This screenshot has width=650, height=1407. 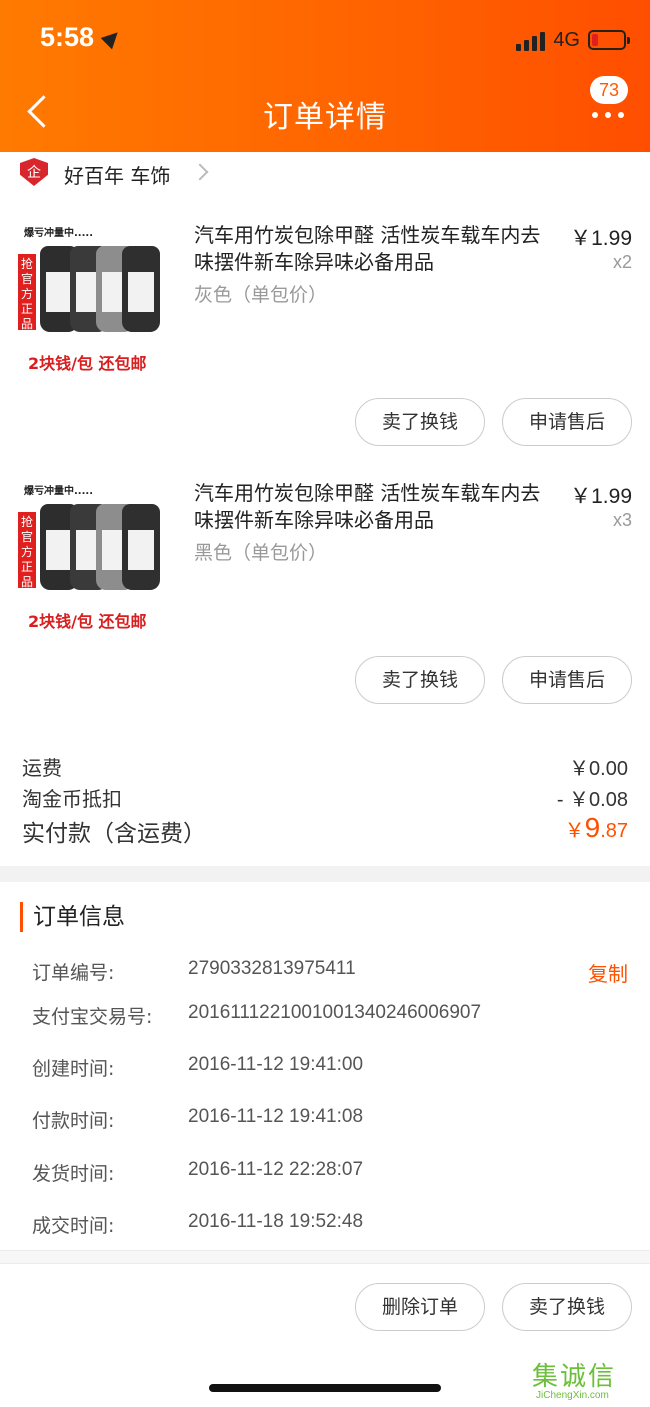 What do you see at coordinates (73, 973) in the screenshot?
I see `info-key: 订单编号:` at bounding box center [73, 973].